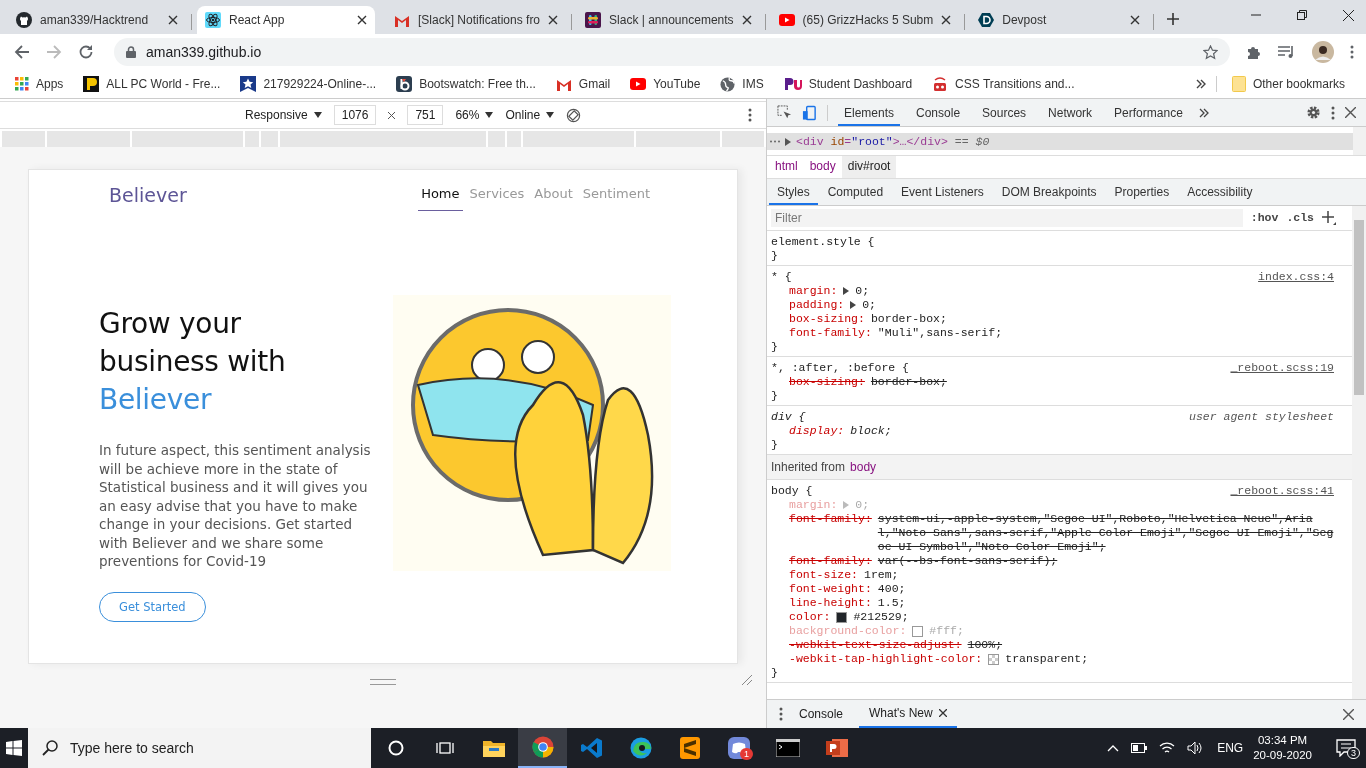 This screenshot has width=1366, height=768. Describe the element at coordinates (1007, 218) in the screenshot. I see `filter-field: Filter` at that location.